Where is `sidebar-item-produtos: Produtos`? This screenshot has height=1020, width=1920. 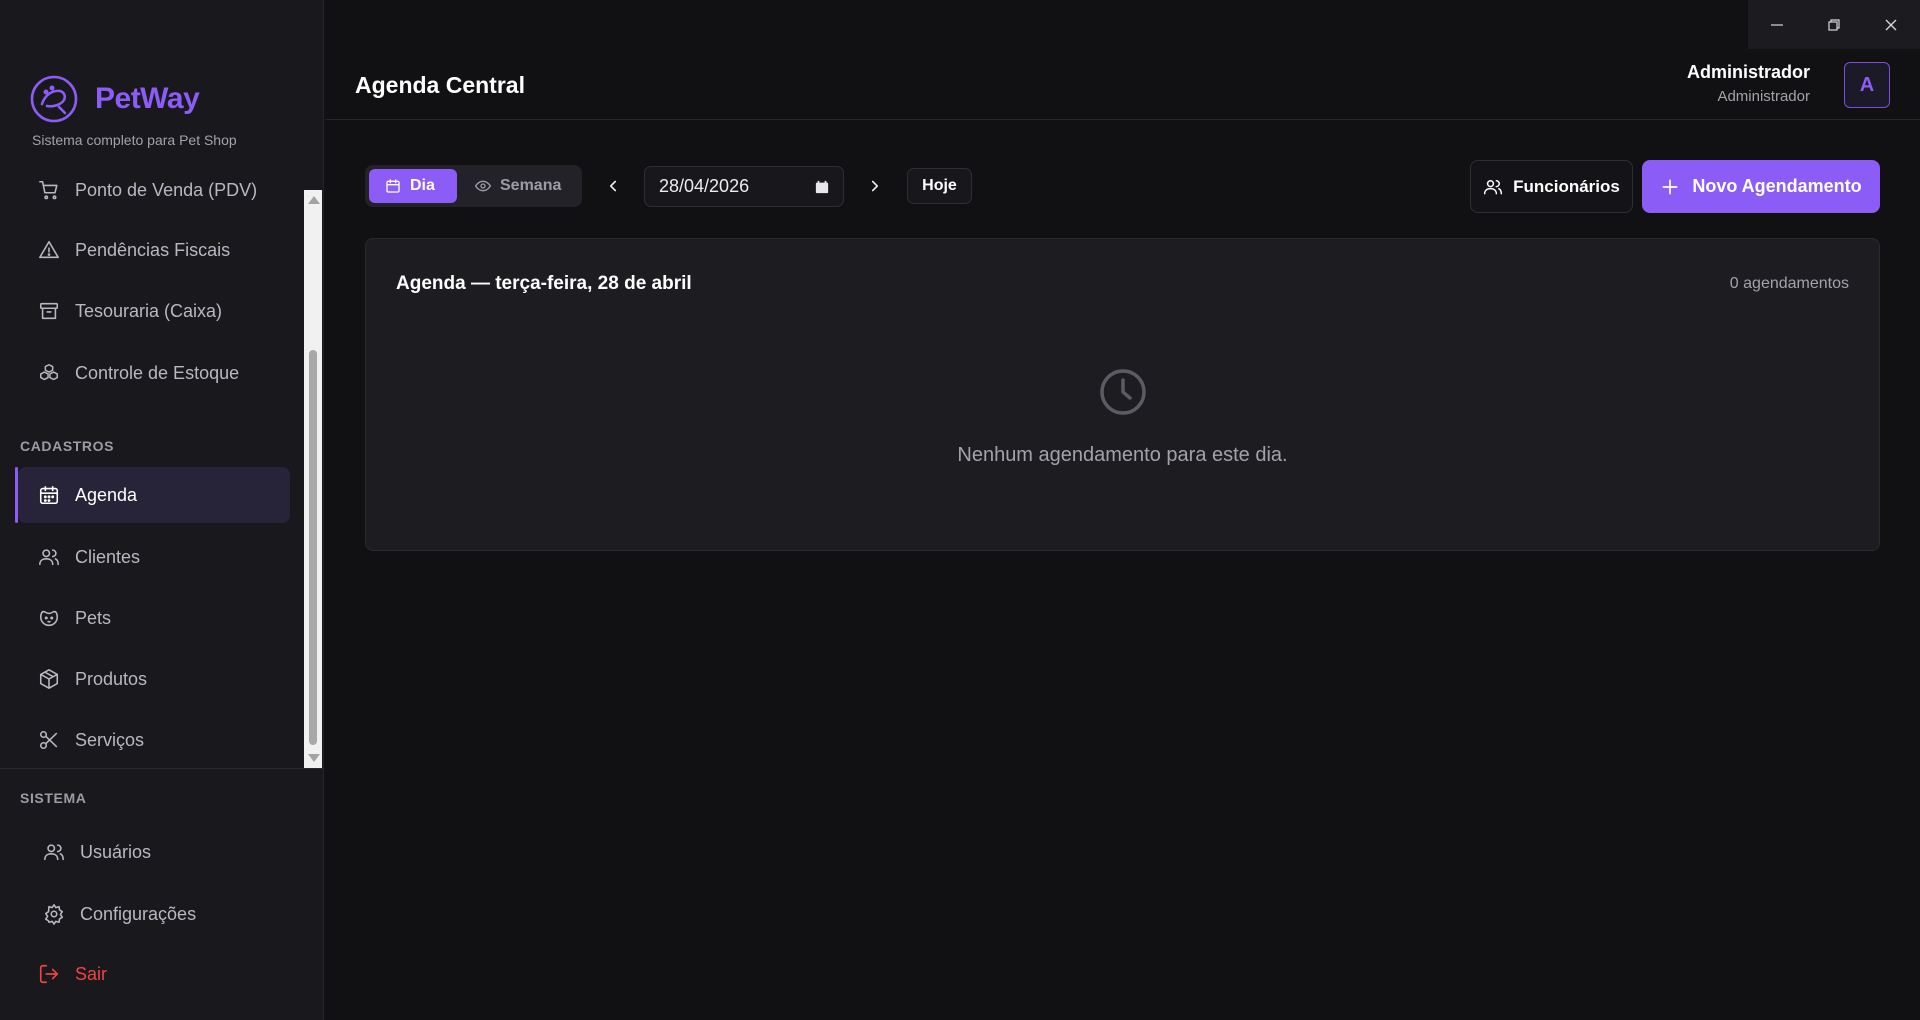 sidebar-item-produtos: Produtos is located at coordinates (154, 679).